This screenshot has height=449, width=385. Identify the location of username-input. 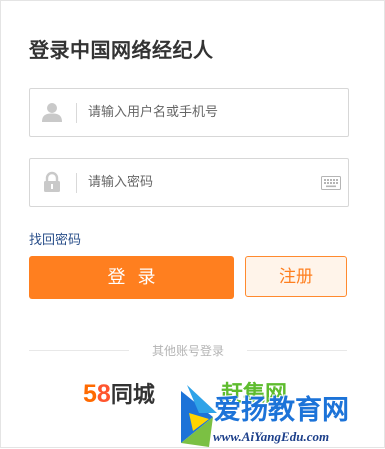
(198, 112).